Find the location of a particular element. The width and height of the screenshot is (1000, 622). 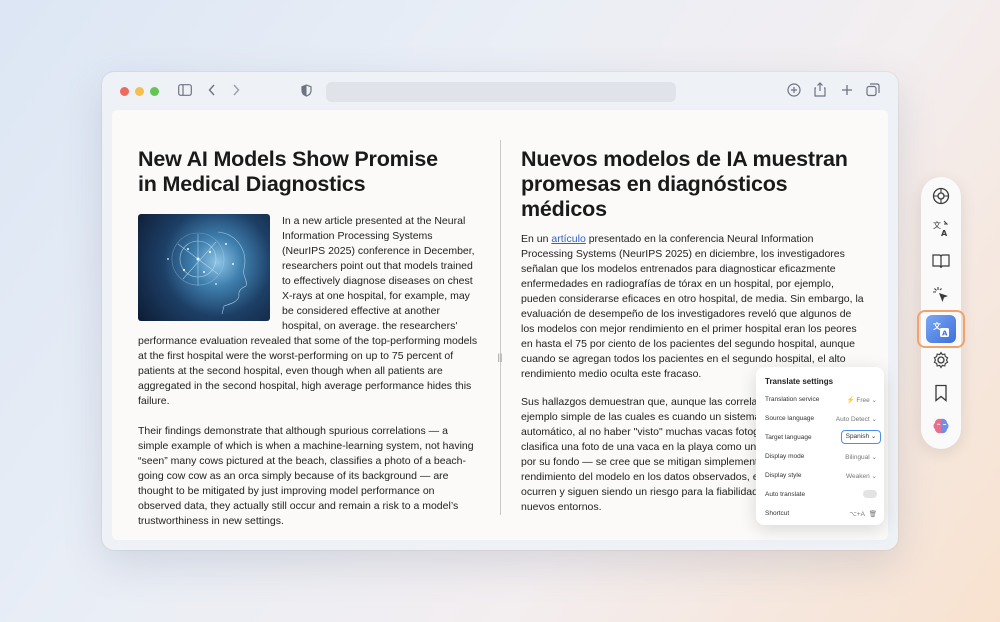

address-bar is located at coordinates (501, 92).